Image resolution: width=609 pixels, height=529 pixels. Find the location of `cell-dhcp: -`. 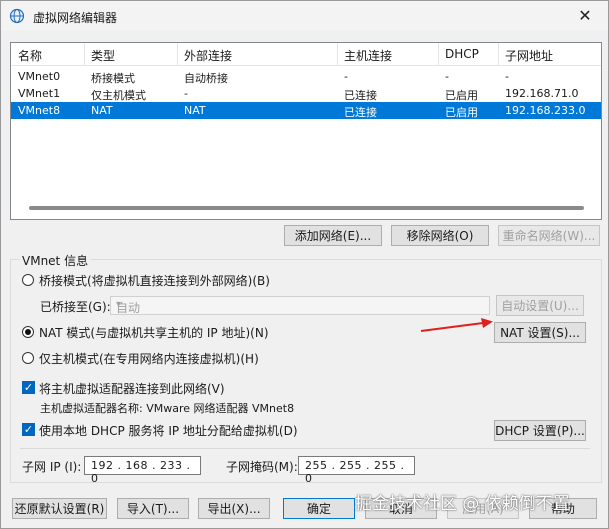

cell-dhcp: - is located at coordinates (447, 76).